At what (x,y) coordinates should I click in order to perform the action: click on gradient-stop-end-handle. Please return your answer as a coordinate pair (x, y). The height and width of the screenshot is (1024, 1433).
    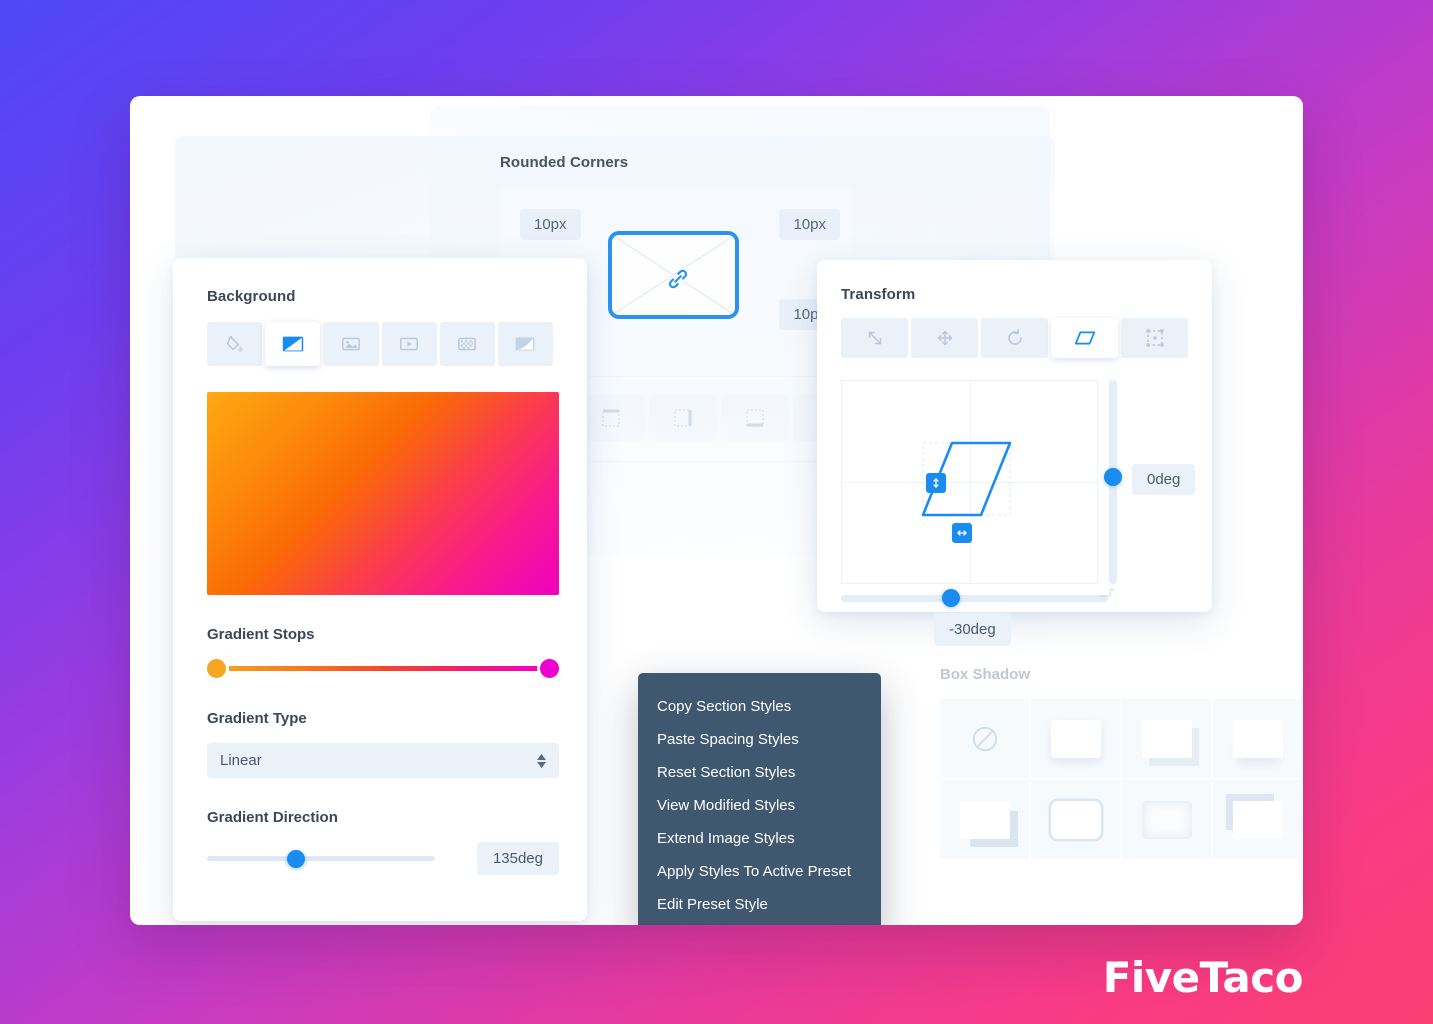
    Looking at the image, I should click on (549, 668).